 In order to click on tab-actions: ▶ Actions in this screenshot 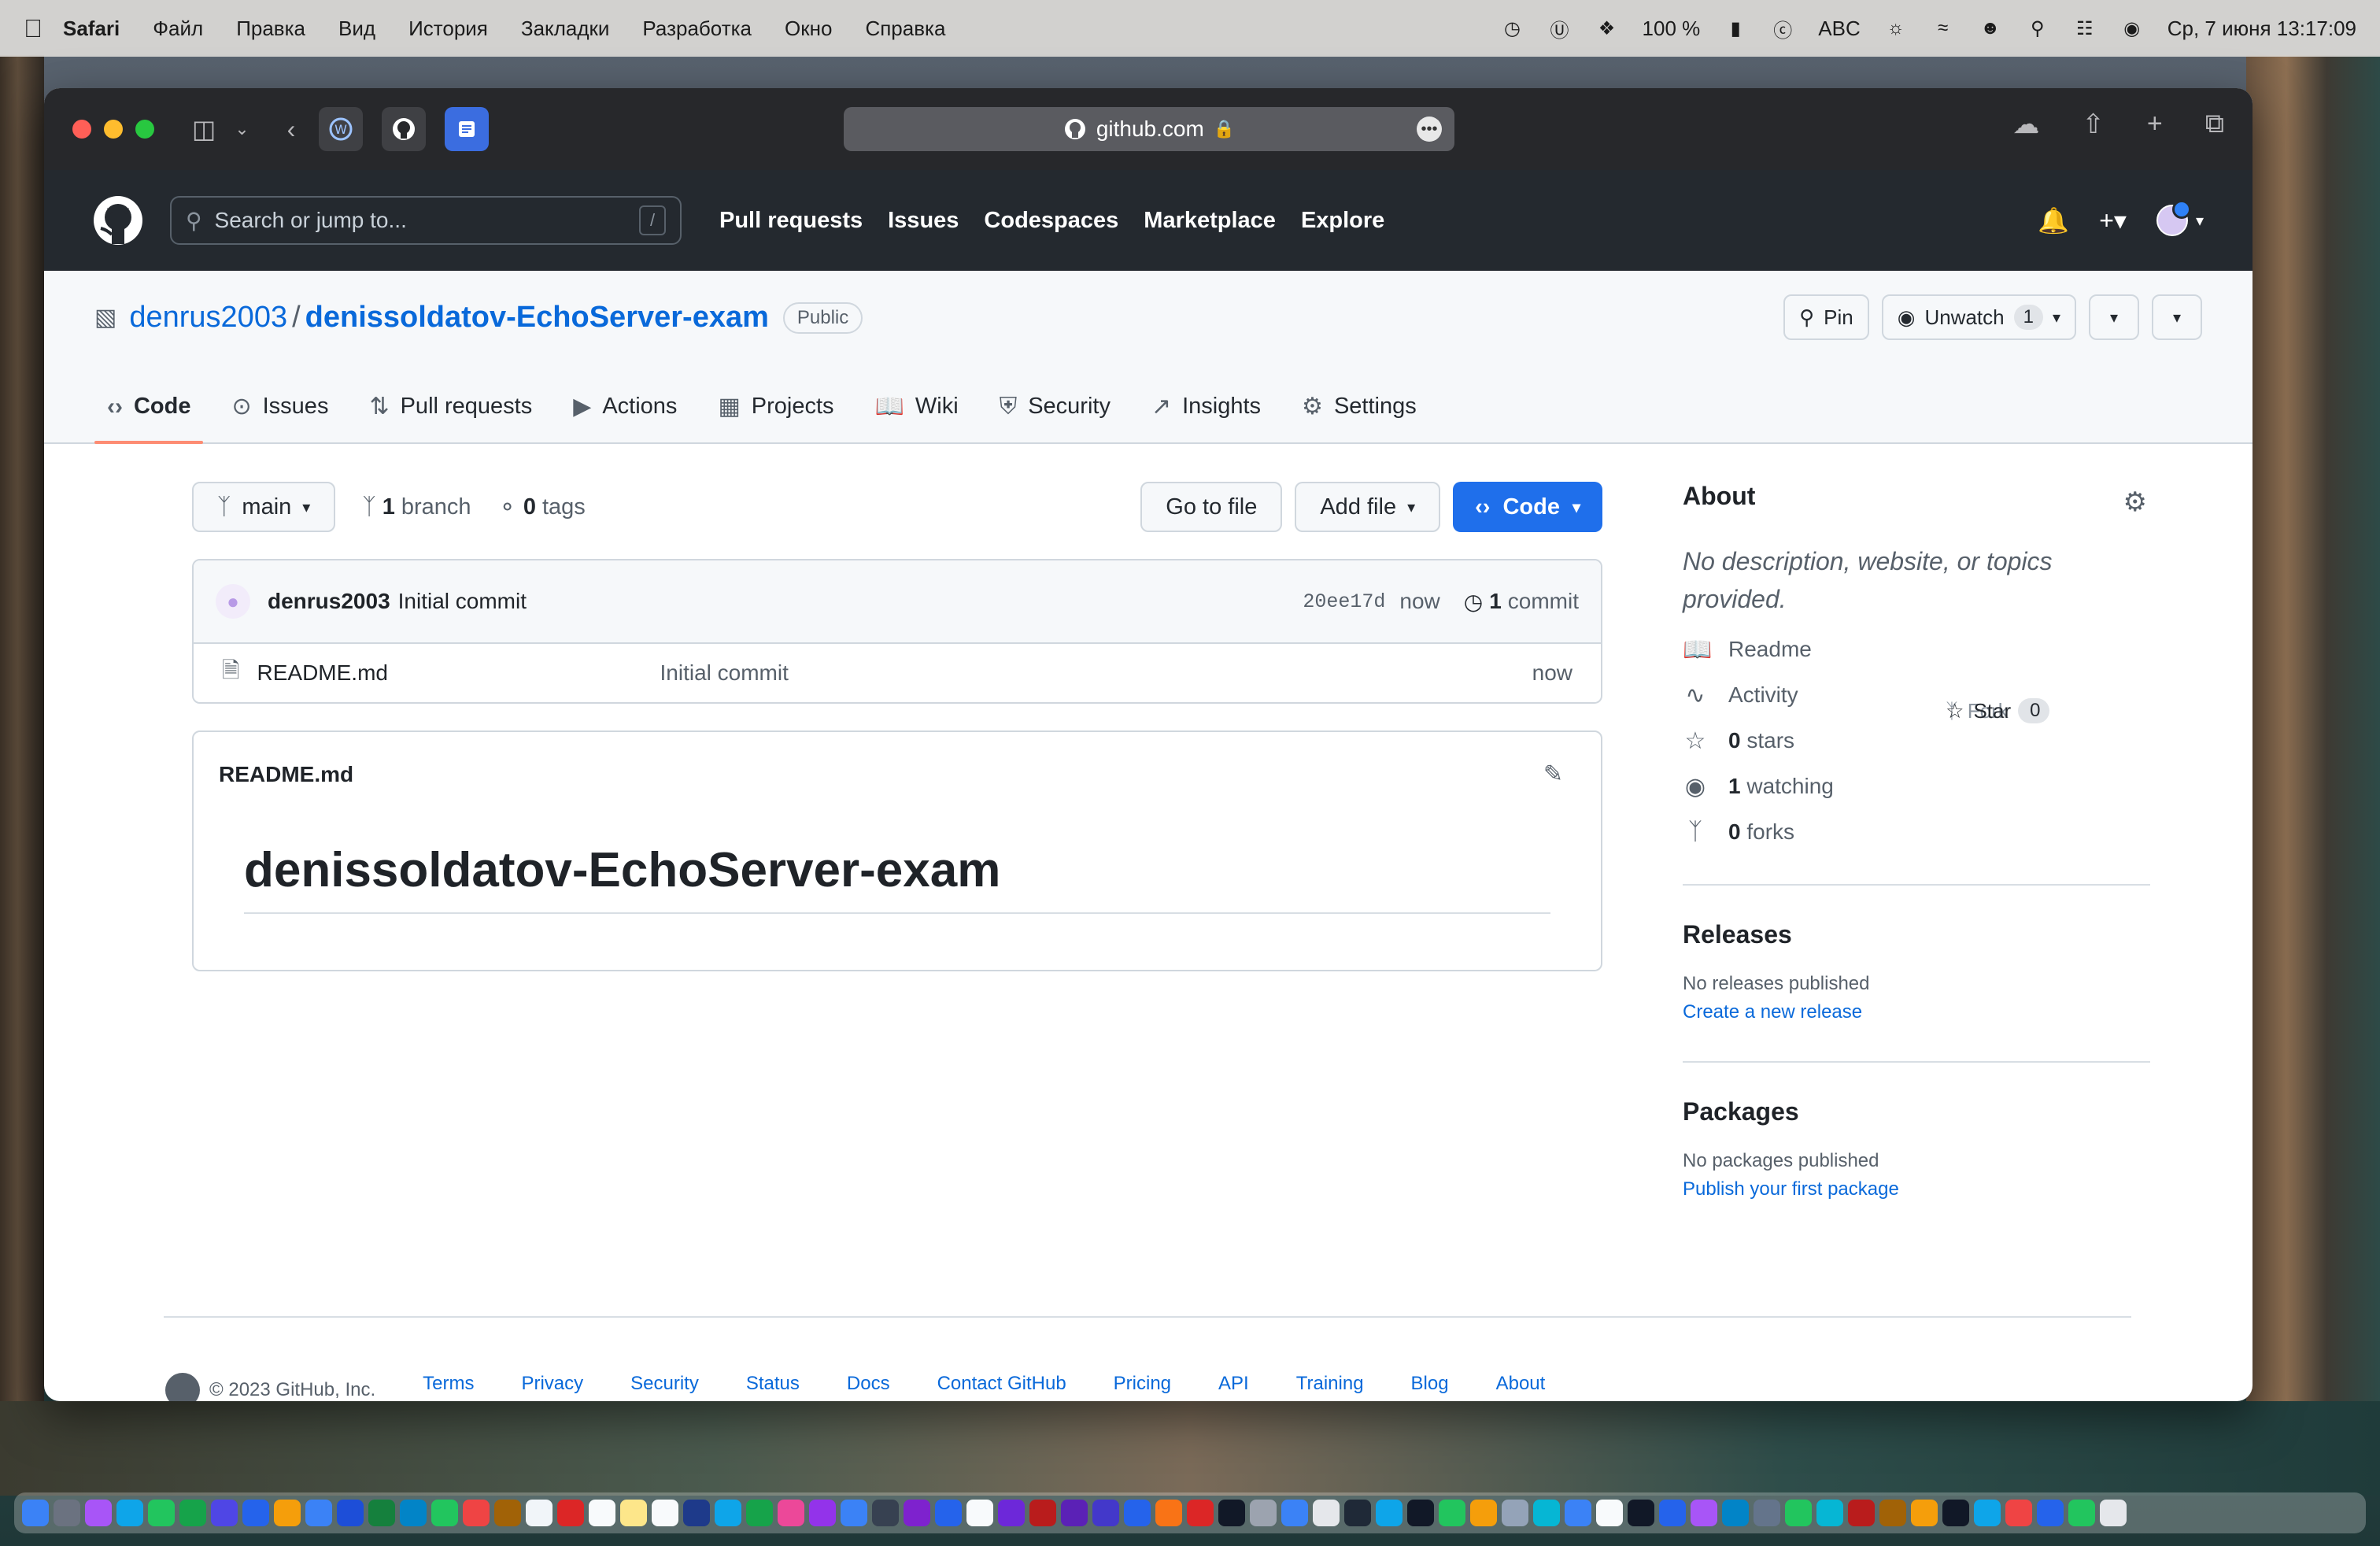, I will do `click(624, 417)`.